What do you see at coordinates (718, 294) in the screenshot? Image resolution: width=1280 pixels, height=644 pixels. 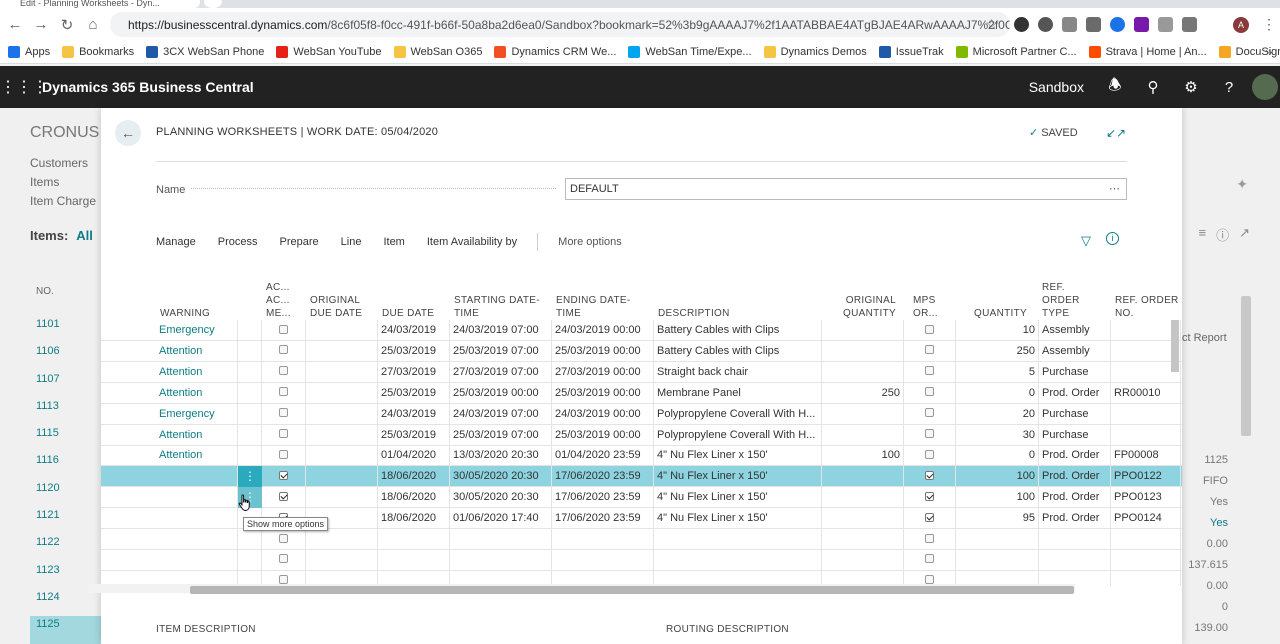 I see `col-description: DESCRIPTION` at bounding box center [718, 294].